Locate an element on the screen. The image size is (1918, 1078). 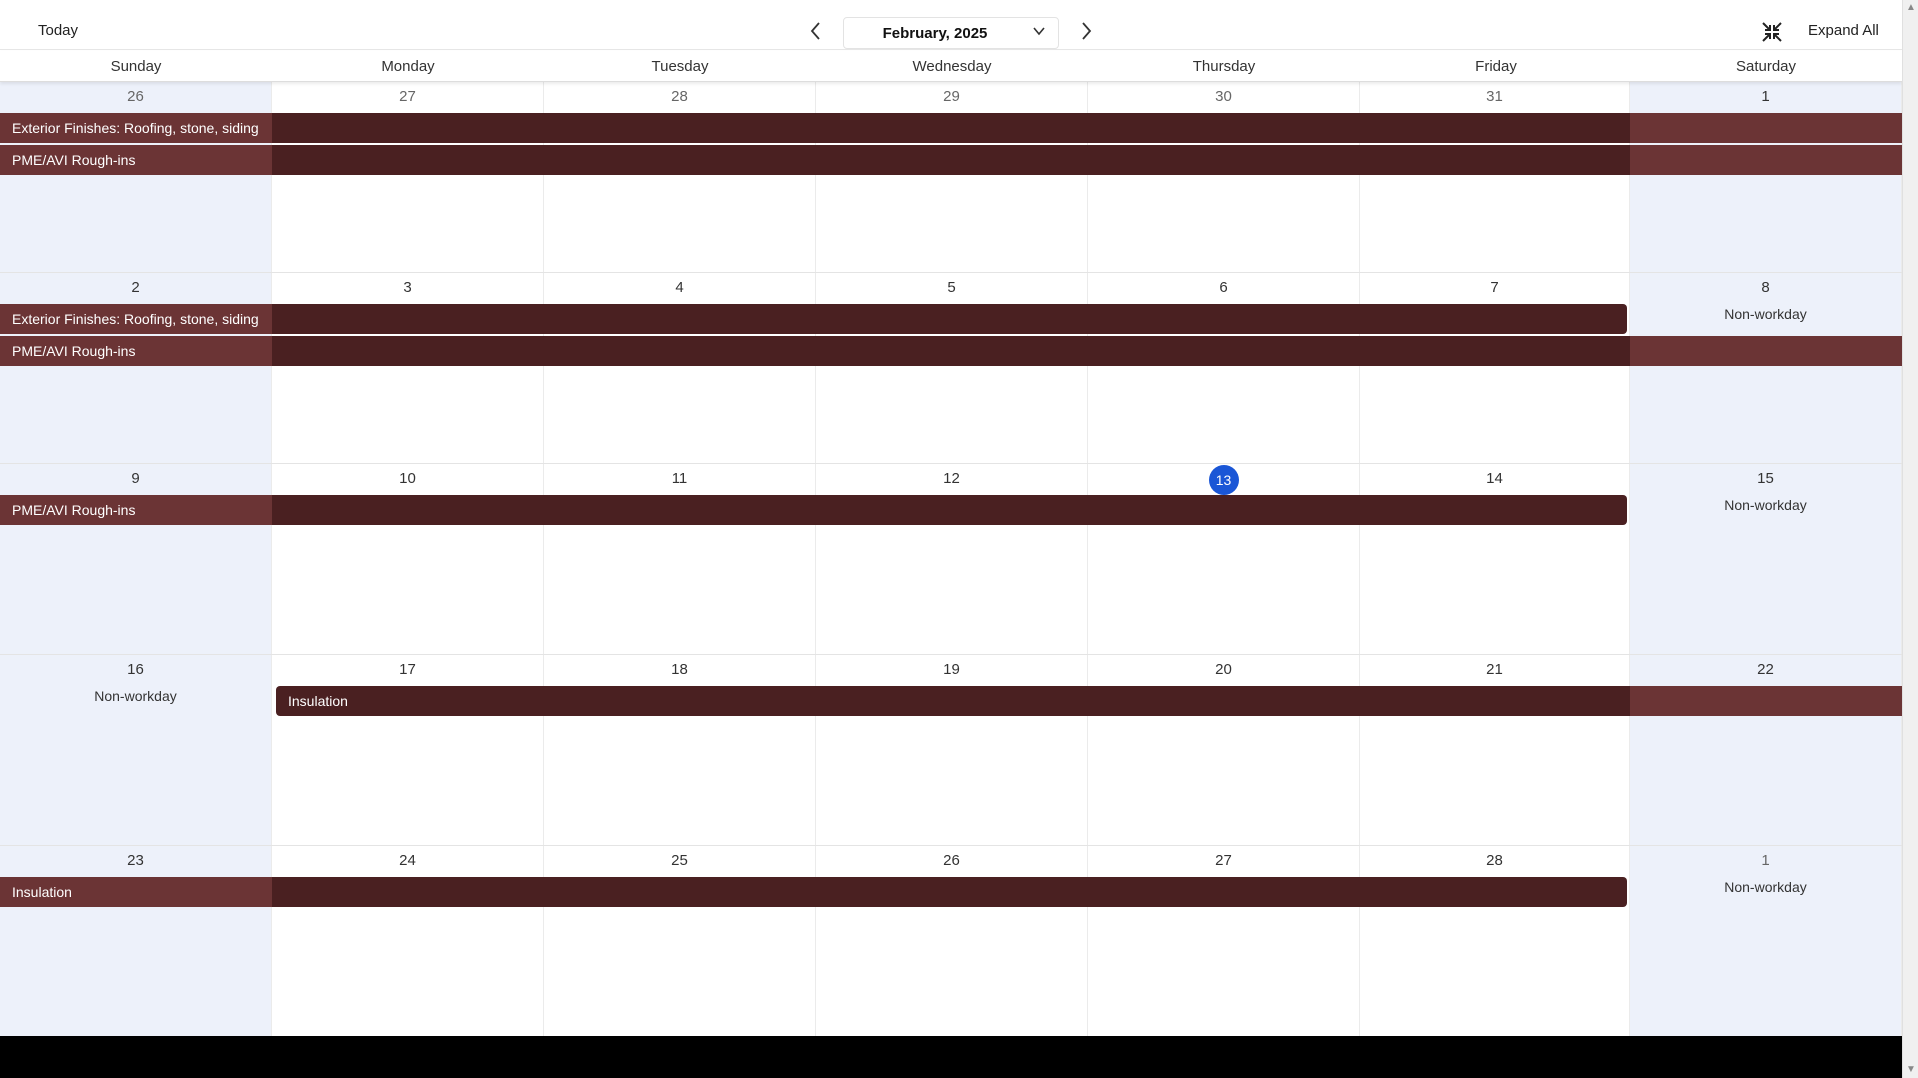
day-number: 24 is located at coordinates (407, 860).